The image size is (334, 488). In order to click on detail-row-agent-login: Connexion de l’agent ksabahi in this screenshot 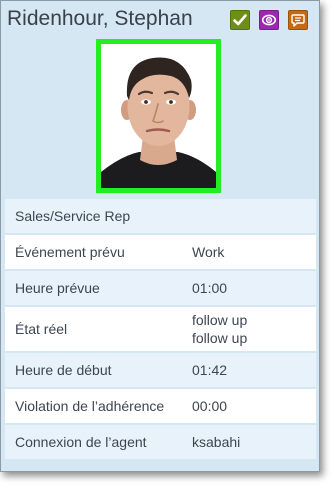, I will do `click(160, 442)`.